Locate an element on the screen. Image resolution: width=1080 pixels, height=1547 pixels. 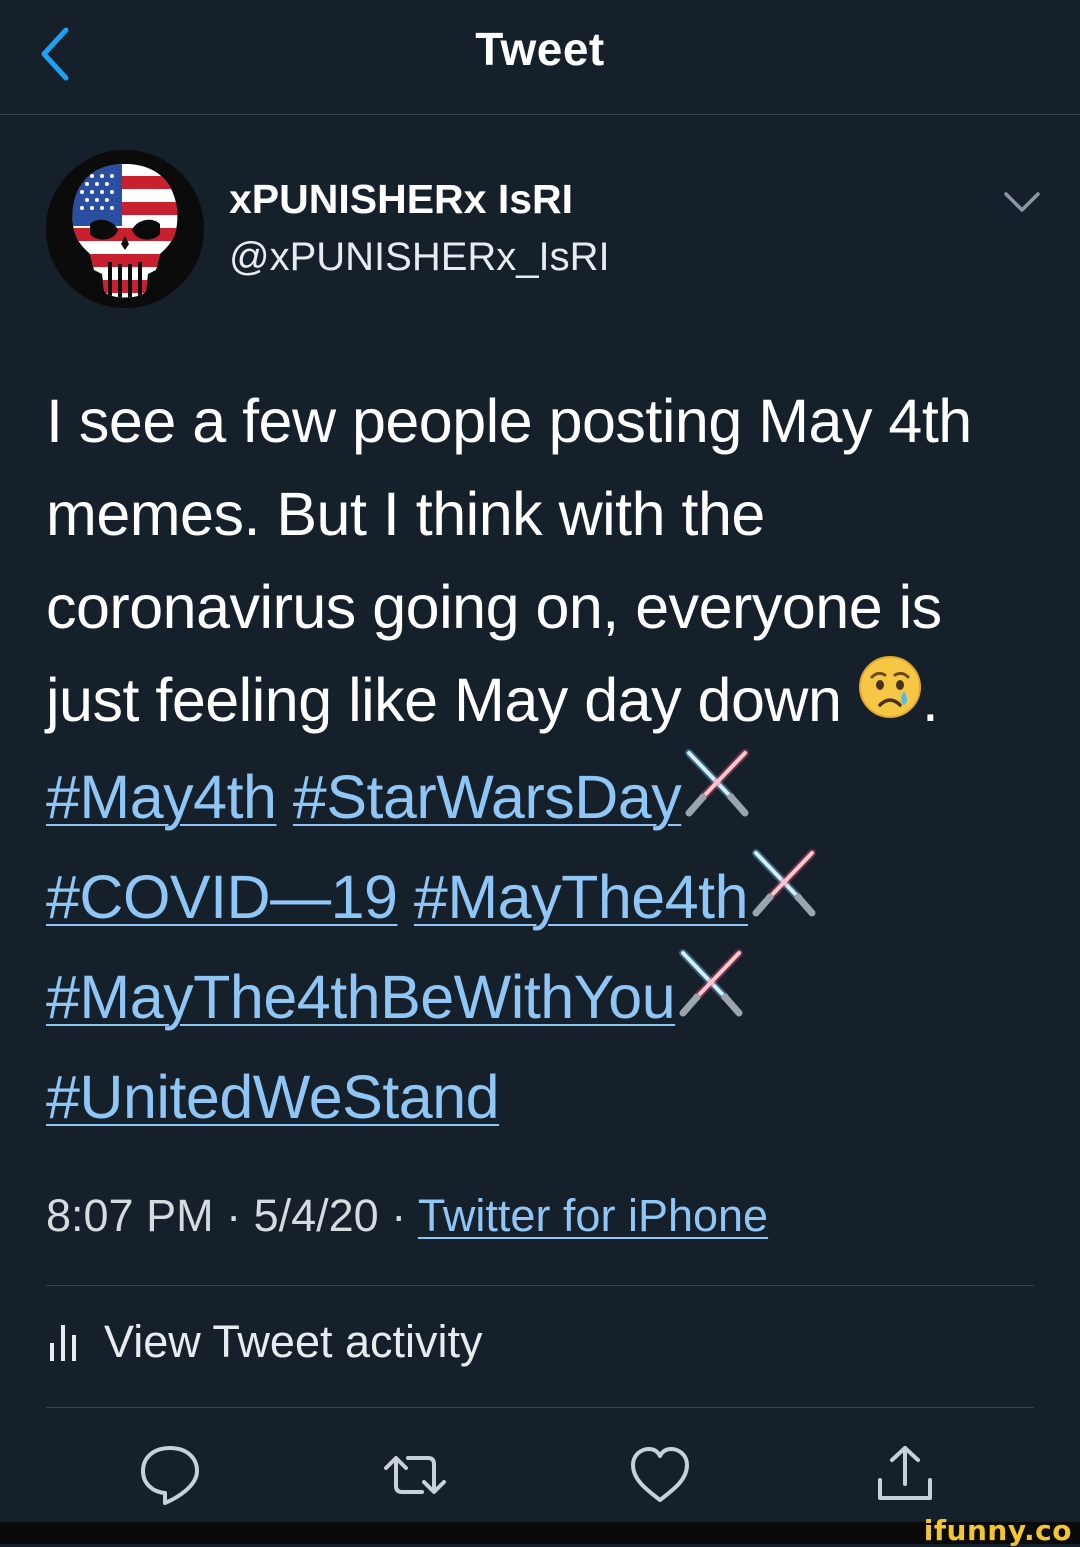
author-handle: @xPUNISHERx_IsRI is located at coordinates (419, 257).